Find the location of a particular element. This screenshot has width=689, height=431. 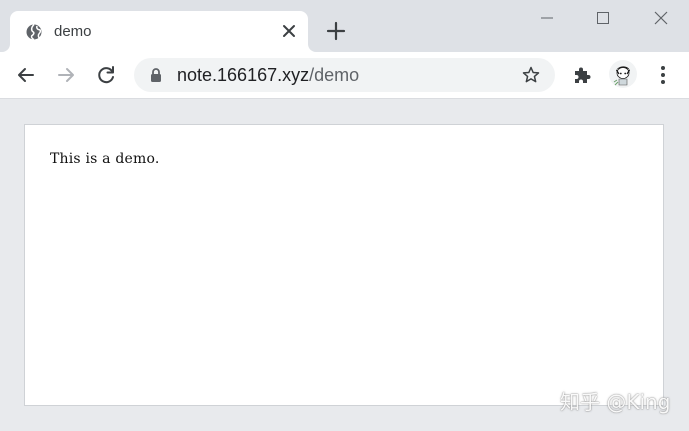

window-close-icon is located at coordinates (661, 18).